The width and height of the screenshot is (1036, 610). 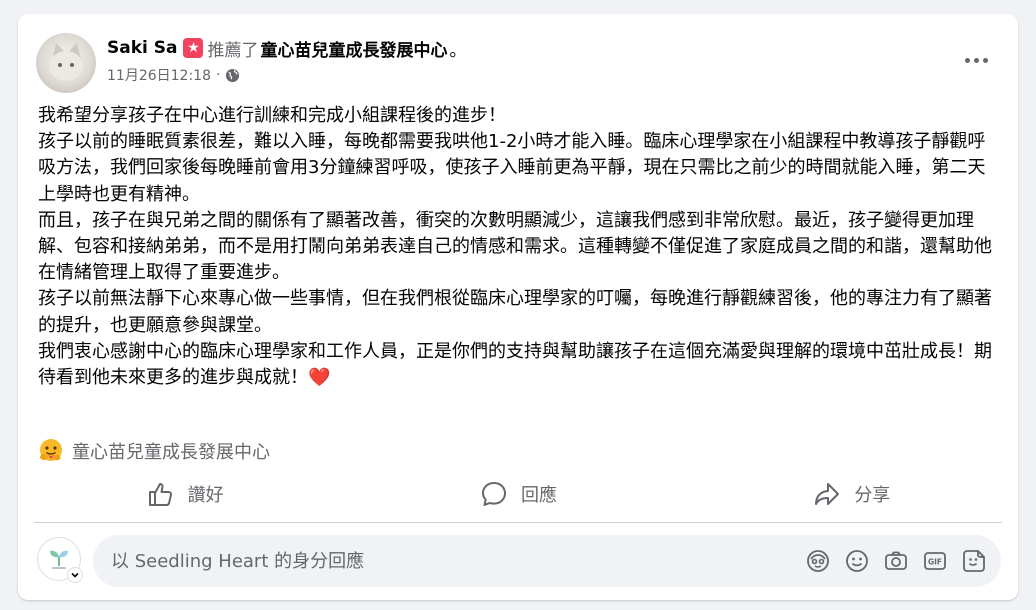 What do you see at coordinates (184, 494) in the screenshot?
I see `like-button: 讚好` at bounding box center [184, 494].